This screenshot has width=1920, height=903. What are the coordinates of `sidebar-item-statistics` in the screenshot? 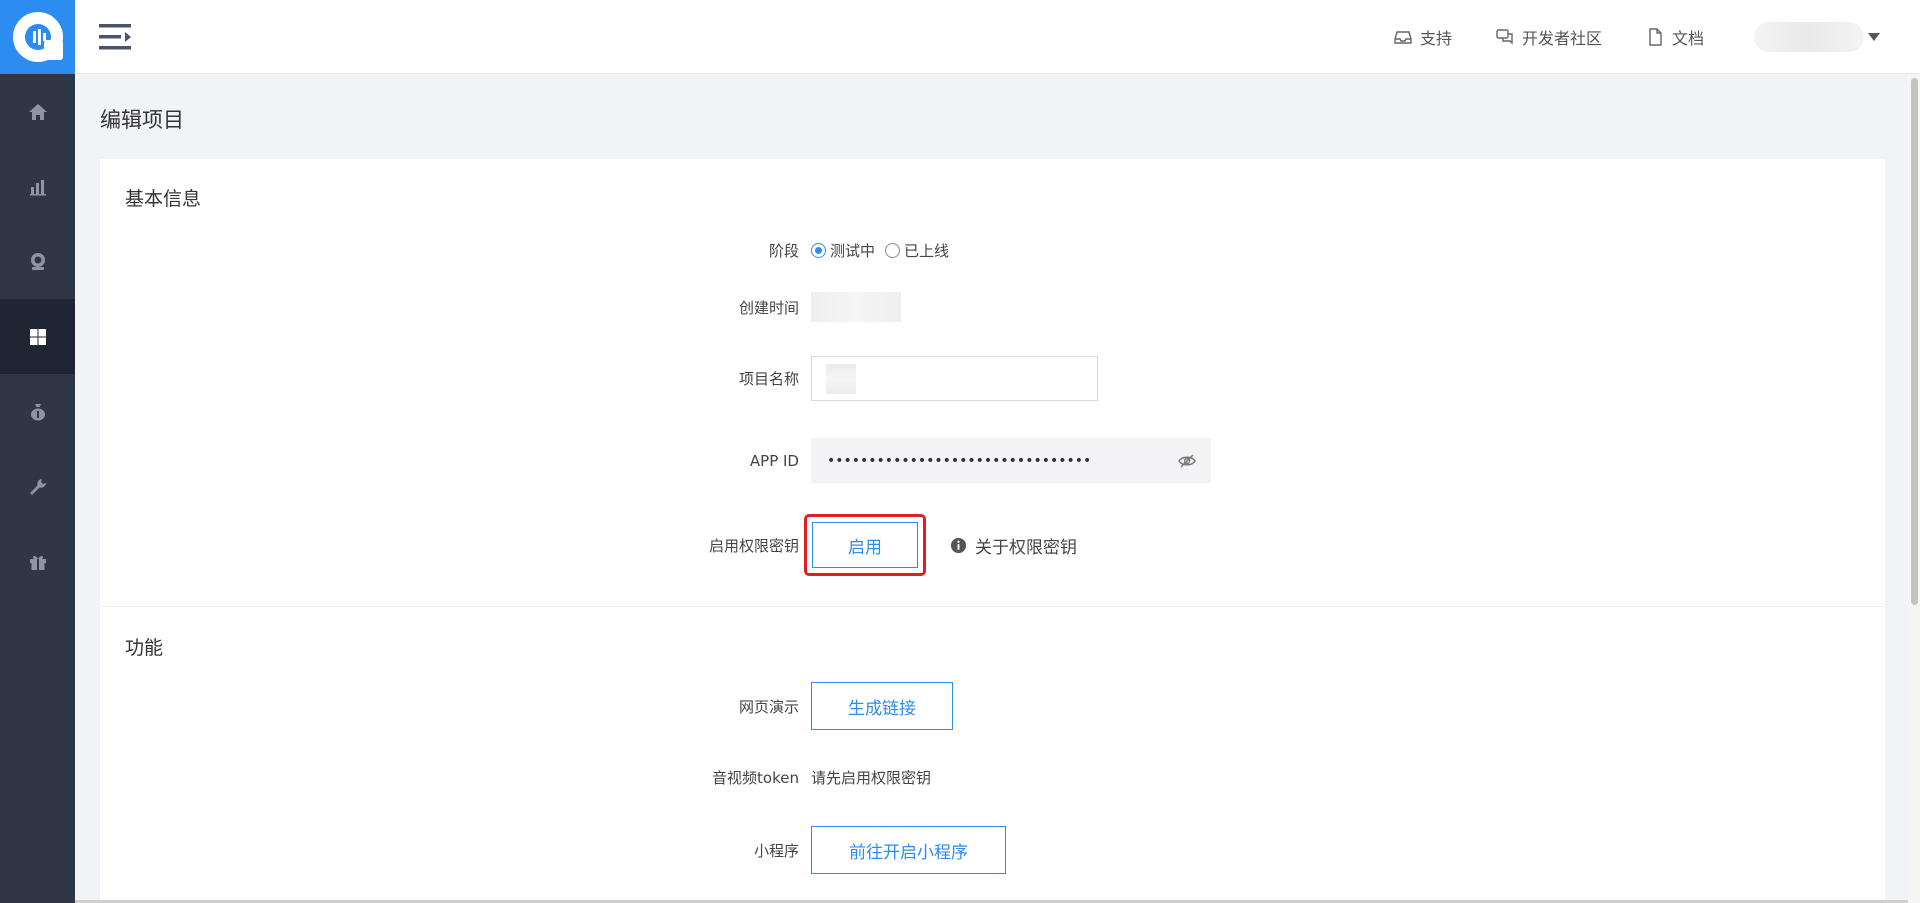 It's located at (37, 186).